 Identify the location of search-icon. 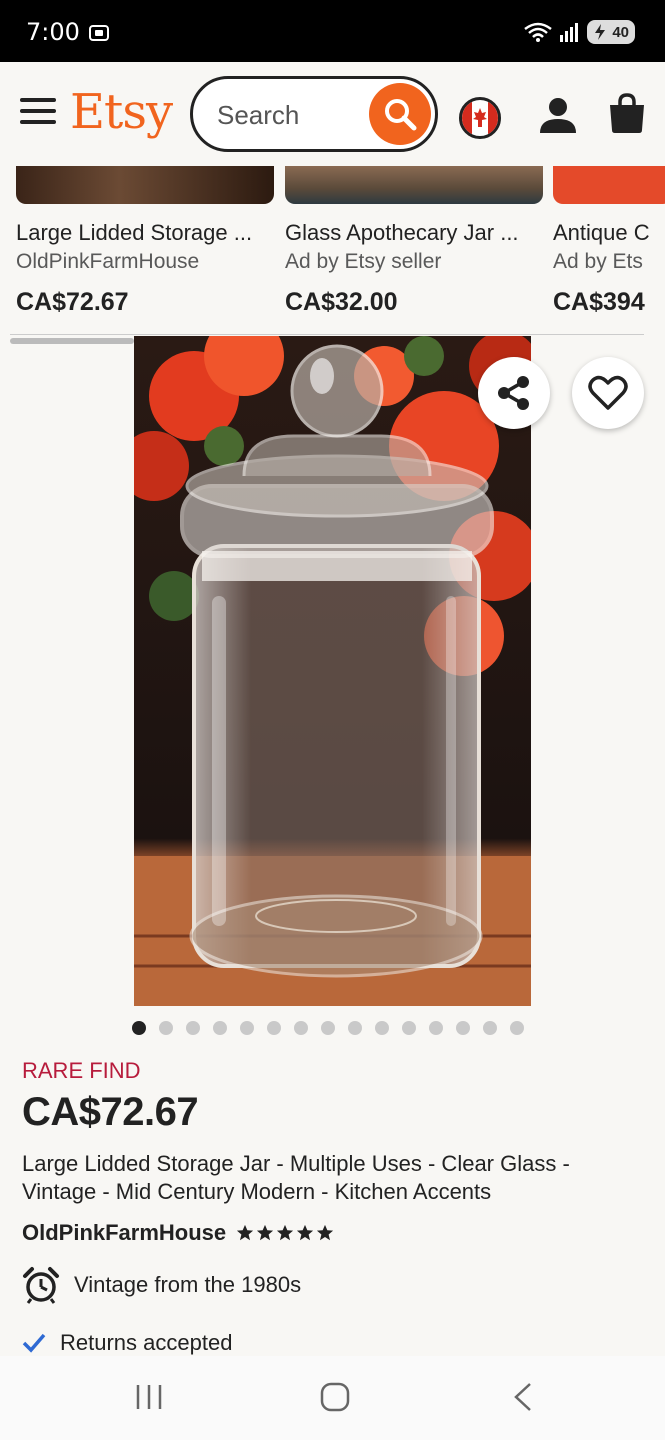
(401, 115).